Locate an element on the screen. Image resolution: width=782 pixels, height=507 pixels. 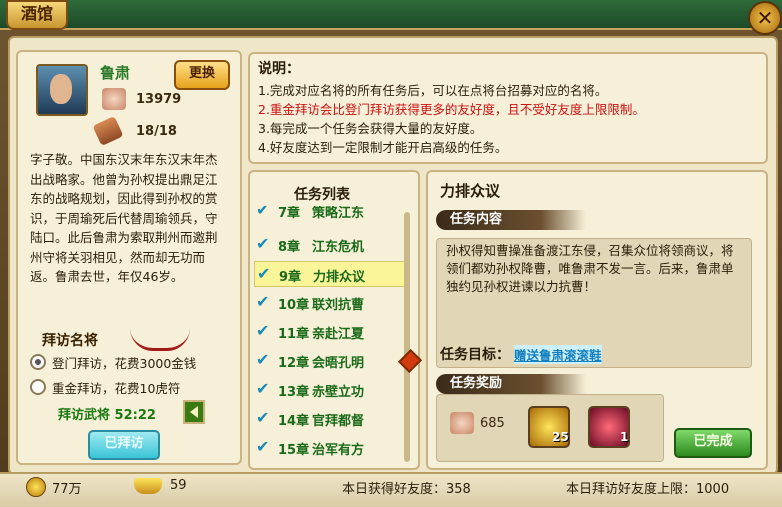
task-chapter: 12章 is located at coordinates (294, 363).